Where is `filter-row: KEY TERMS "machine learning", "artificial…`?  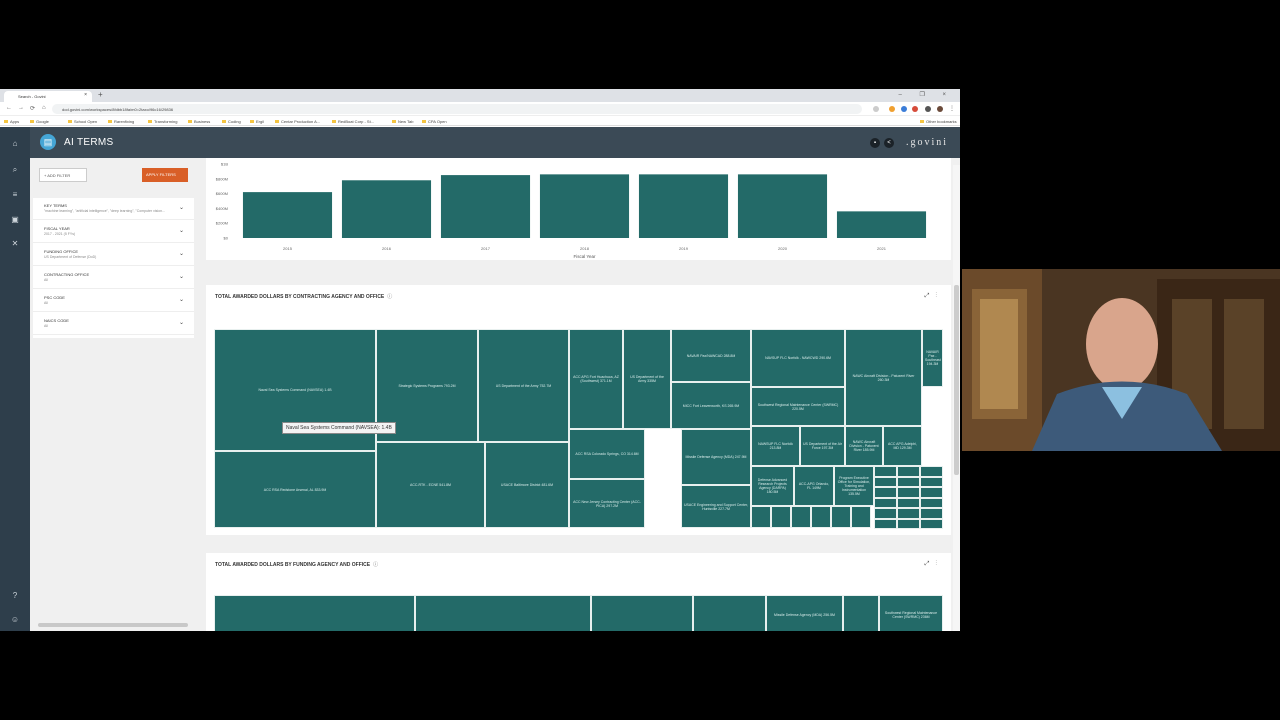 filter-row: KEY TERMS "machine learning", "artificial… is located at coordinates (113, 209).